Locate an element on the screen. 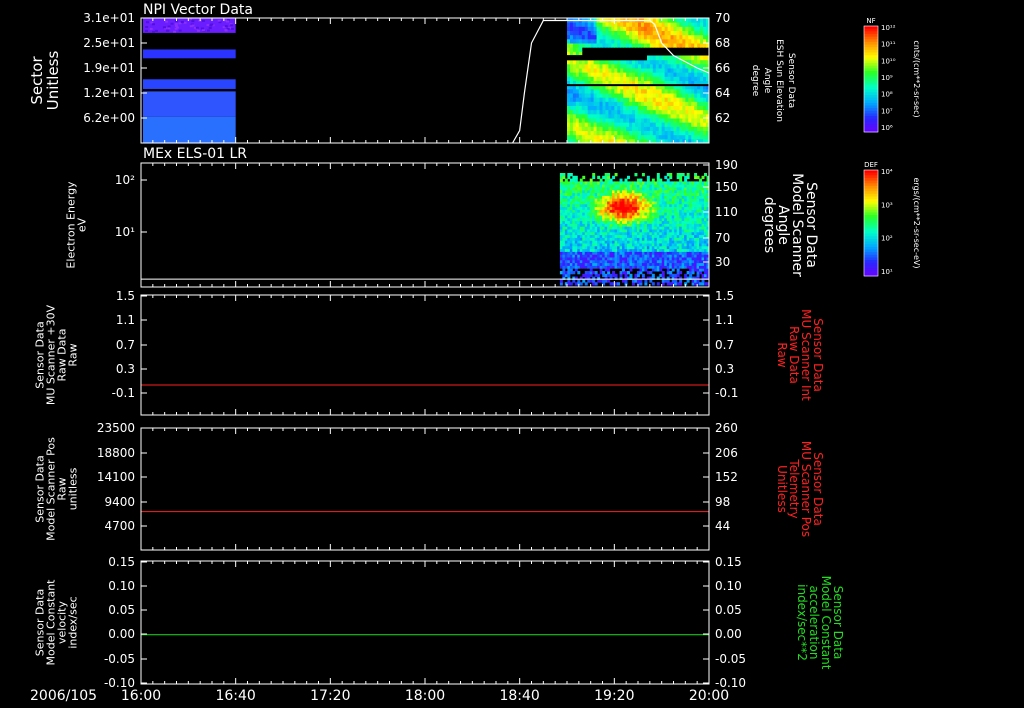 This screenshot has height=708, width=1024. y-tick-label: 6.2e+00 is located at coordinates (109, 118).